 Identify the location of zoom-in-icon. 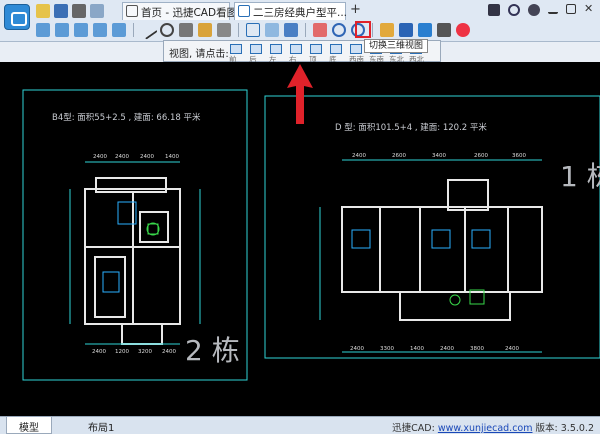
(43, 30).